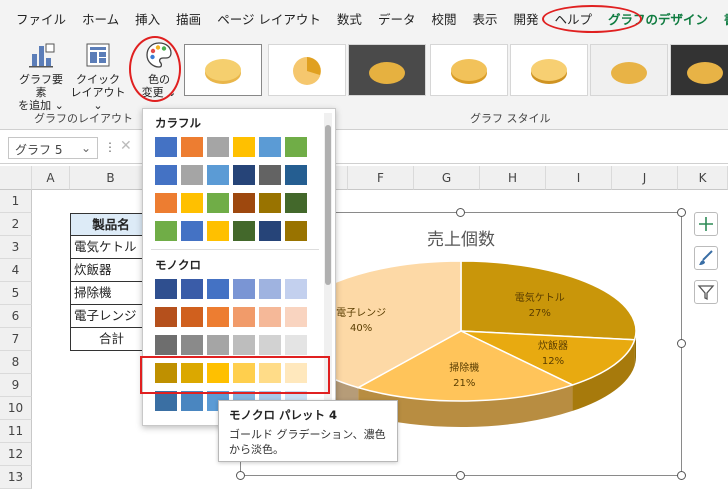 Image resolution: width=728 pixels, height=491 pixels. Describe the element at coordinates (397, 18) in the screenshot. I see `menu-data: データ` at that location.